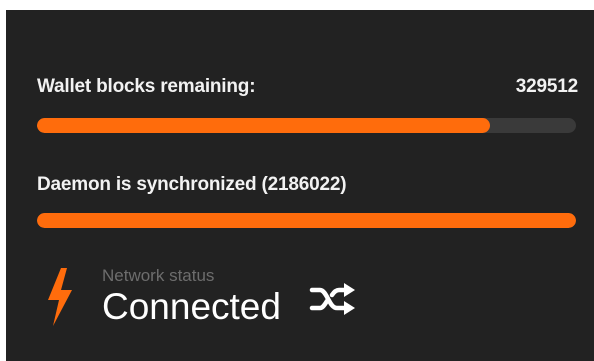 This screenshot has width=594, height=361. I want to click on daemon-progress-fill, so click(306, 220).